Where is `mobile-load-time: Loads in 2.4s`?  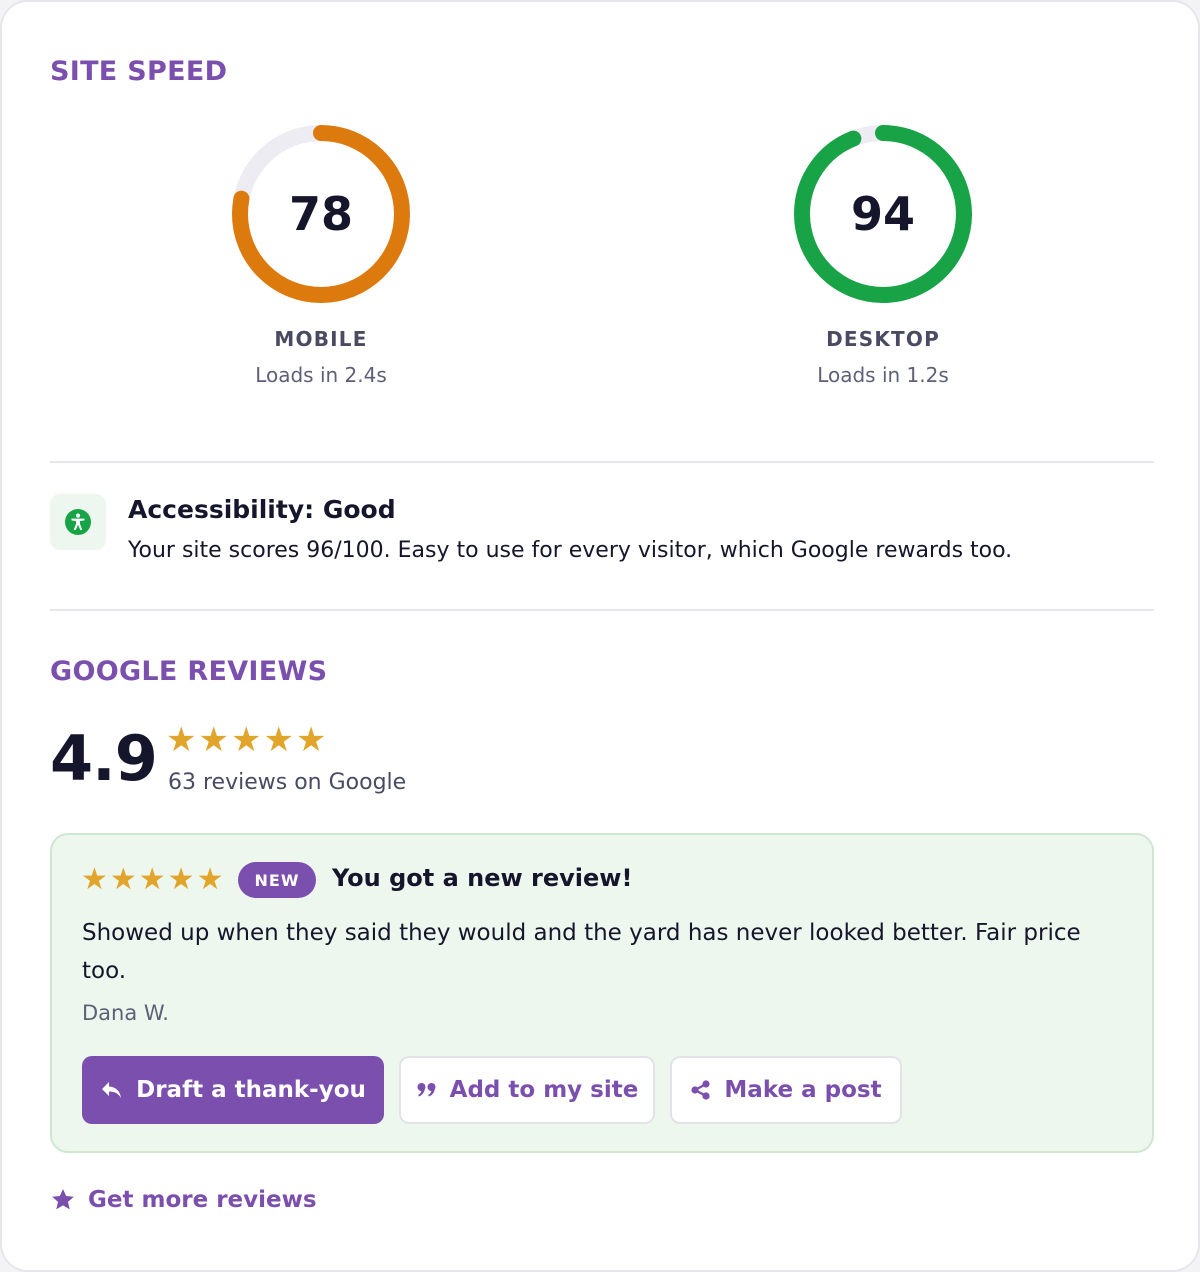 mobile-load-time: Loads in 2.4s is located at coordinates (321, 375).